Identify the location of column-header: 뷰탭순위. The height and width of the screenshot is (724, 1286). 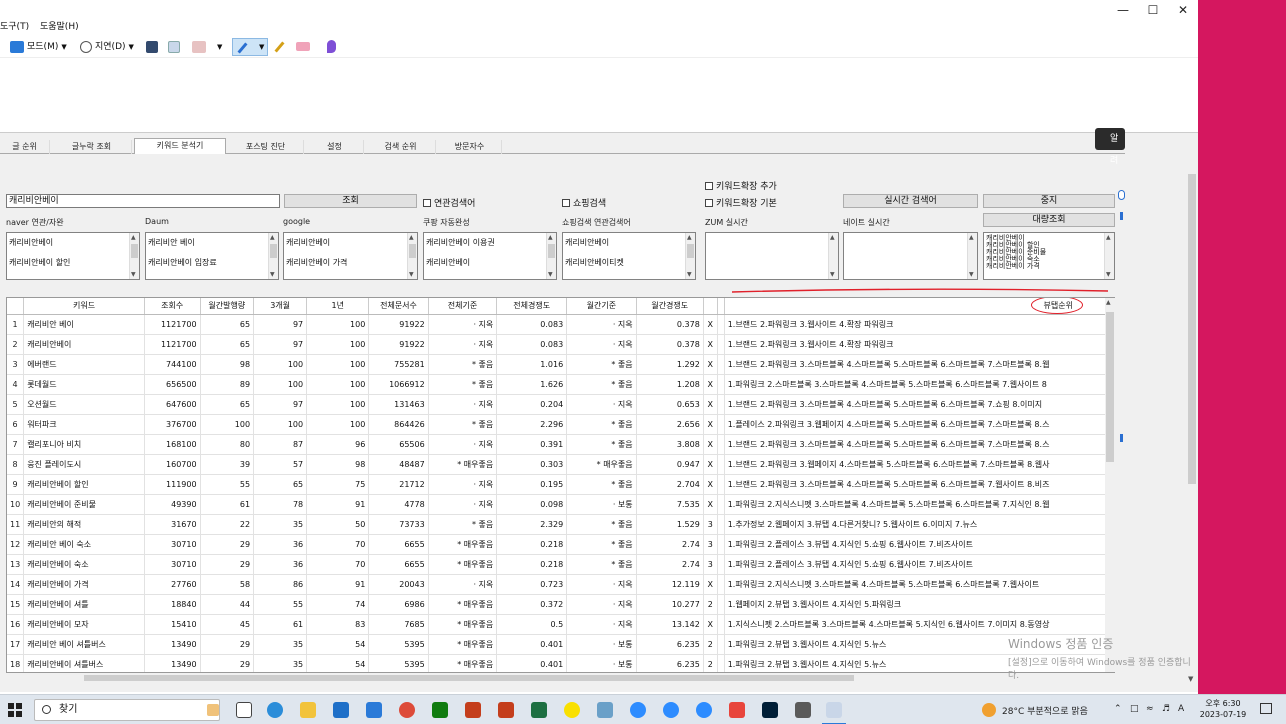
(919, 306).